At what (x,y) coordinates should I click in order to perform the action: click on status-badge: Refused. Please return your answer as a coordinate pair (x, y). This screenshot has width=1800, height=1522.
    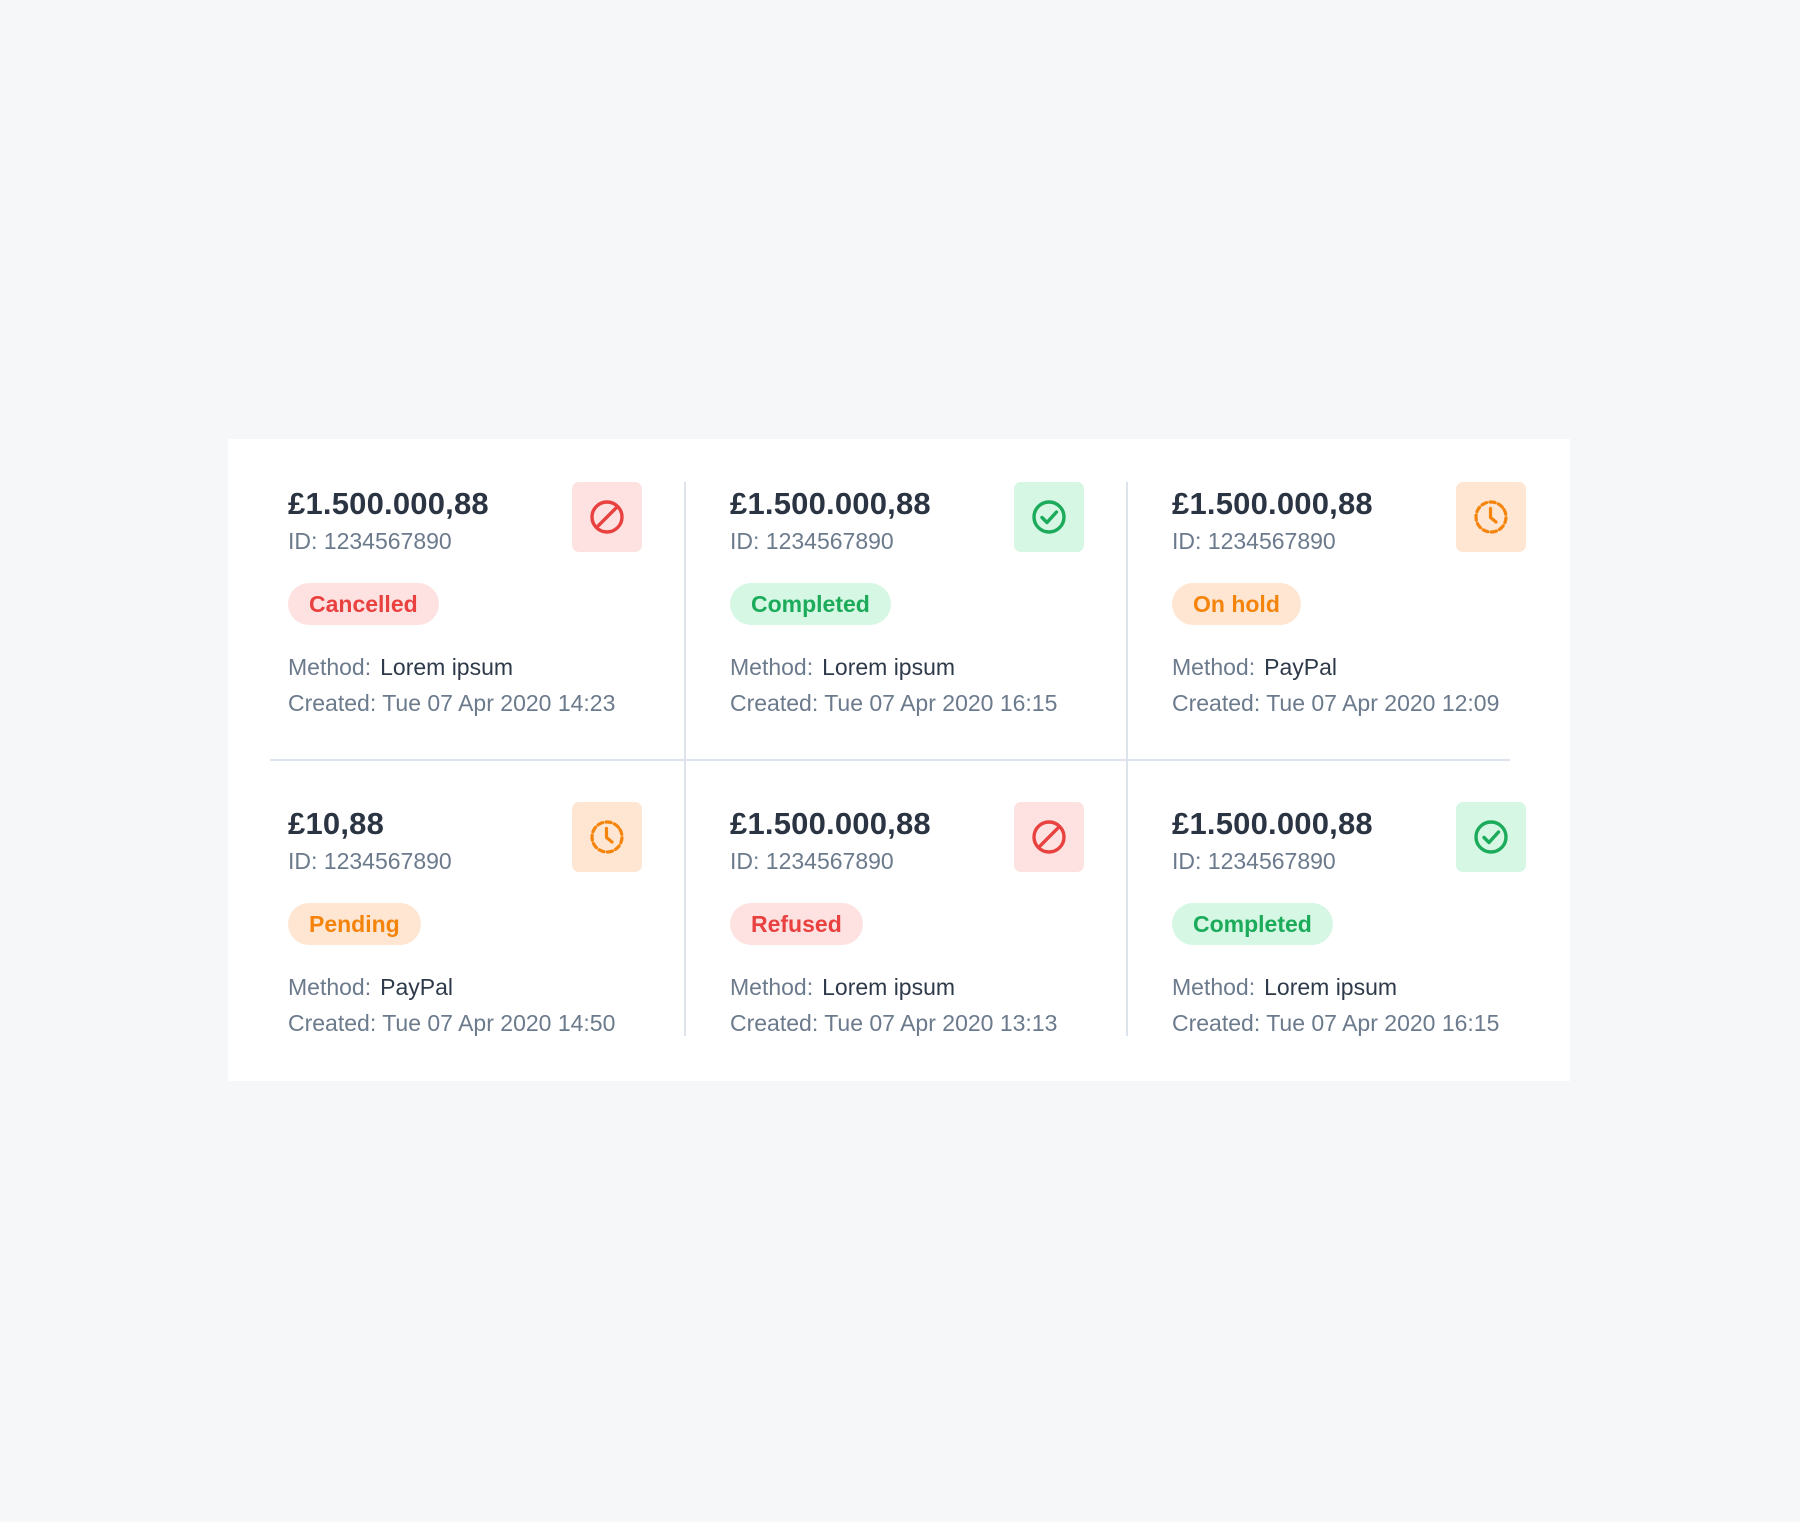
    Looking at the image, I should click on (796, 924).